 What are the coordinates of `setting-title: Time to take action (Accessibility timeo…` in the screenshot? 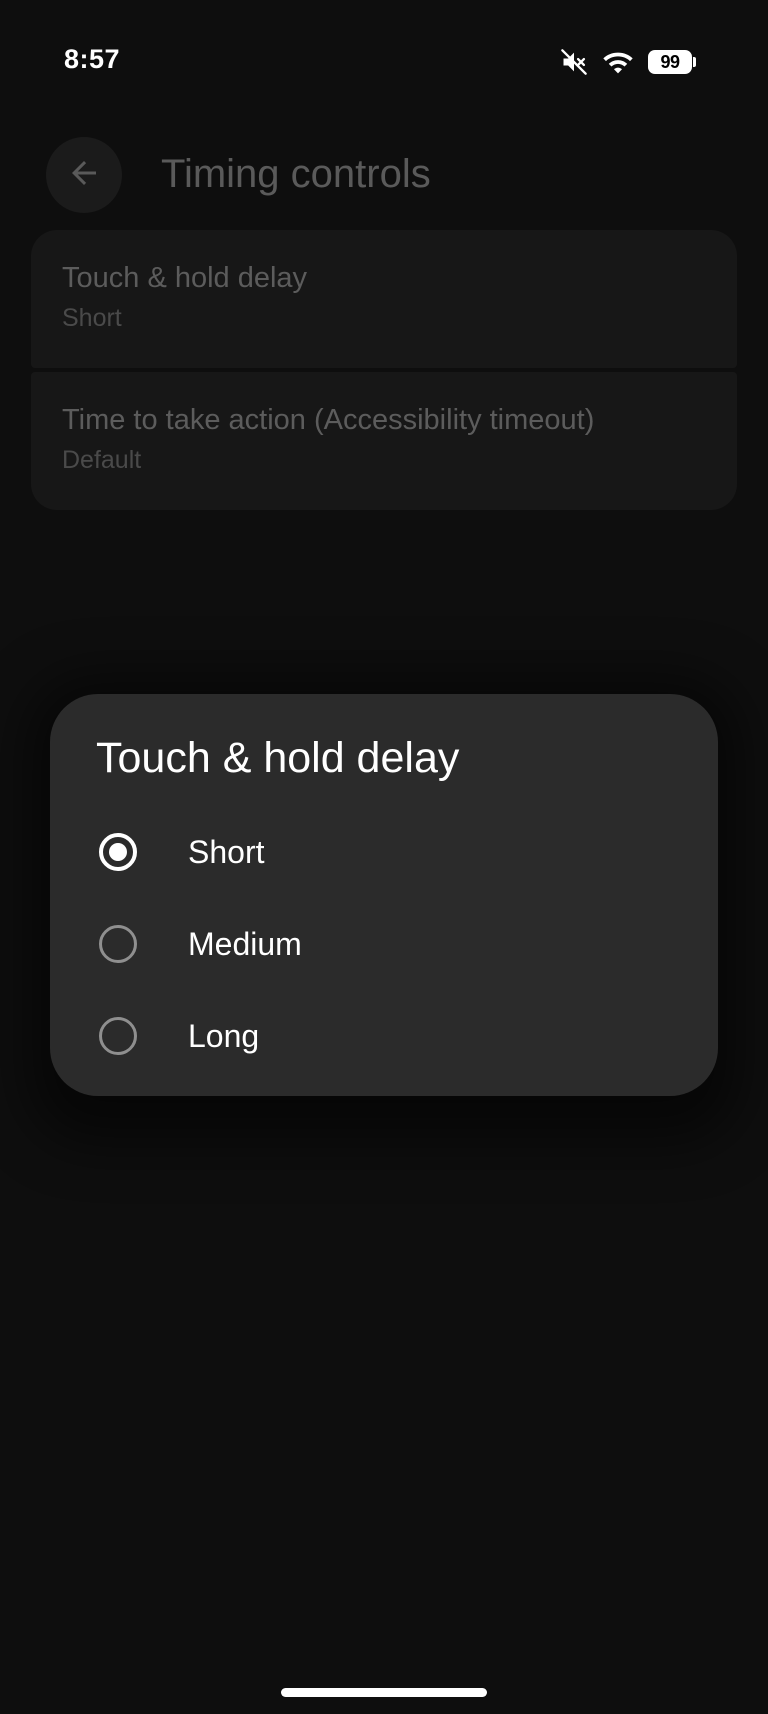 It's located at (328, 420).